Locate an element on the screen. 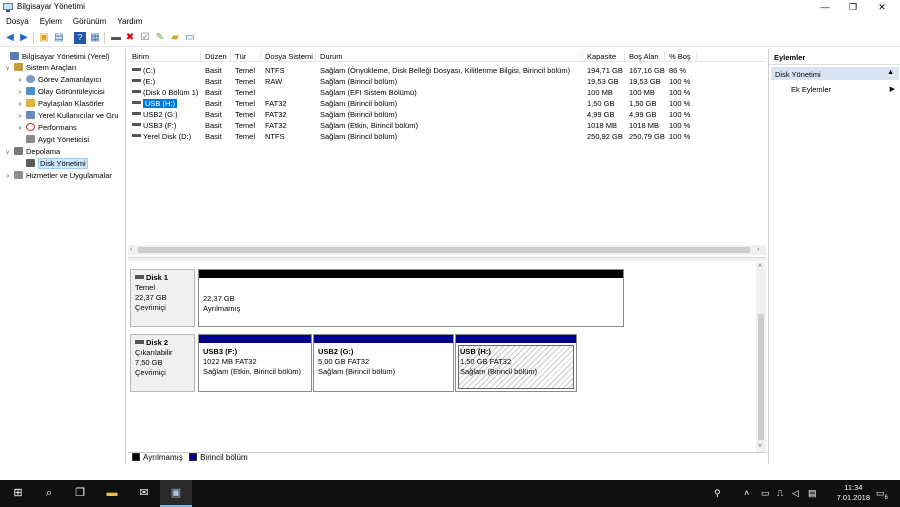 The width and height of the screenshot is (900, 507). partition-title: USB (H:) is located at coordinates (475, 351).